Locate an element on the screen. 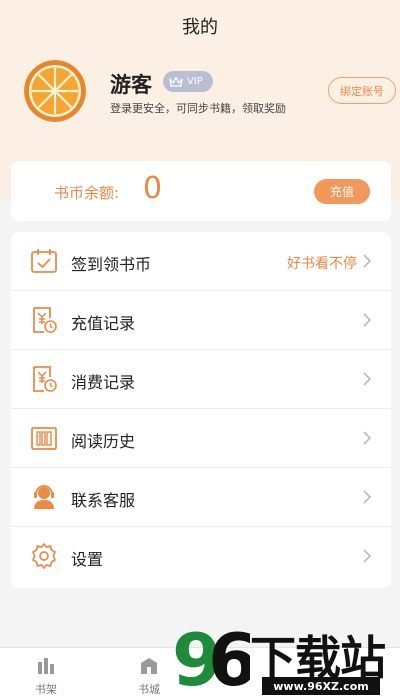 The height and width of the screenshot is (700, 400). menu-label-recharge-record: 充值记录 is located at coordinates (103, 323).